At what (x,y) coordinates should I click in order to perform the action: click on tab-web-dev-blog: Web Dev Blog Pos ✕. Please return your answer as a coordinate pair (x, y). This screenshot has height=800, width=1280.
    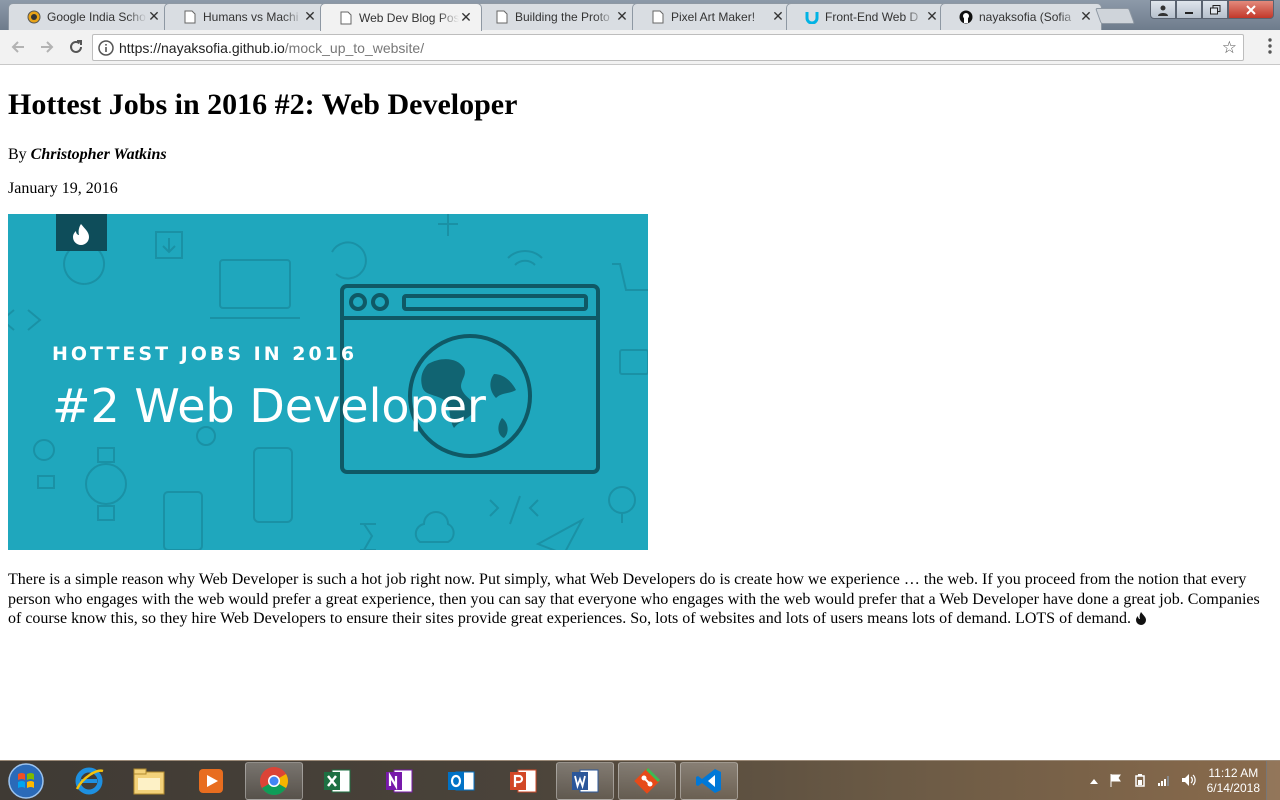
    Looking at the image, I should click on (401, 17).